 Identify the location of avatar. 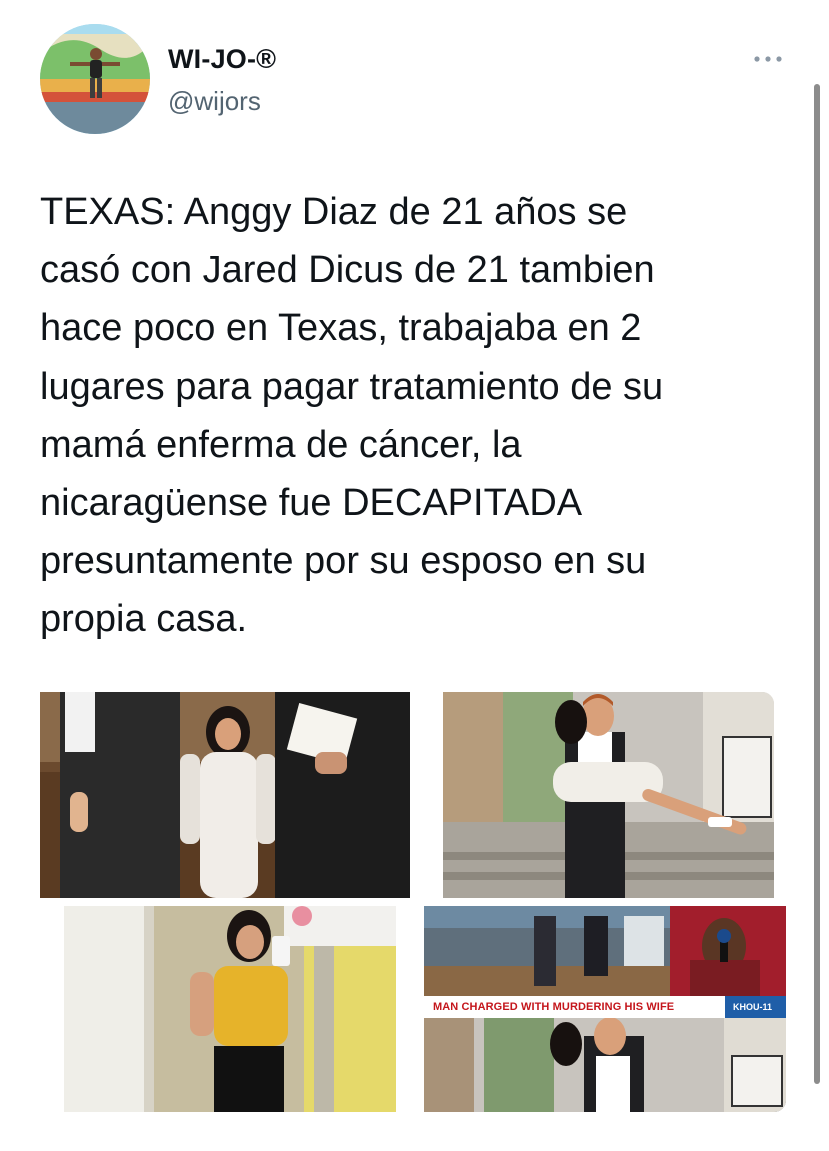
(95, 79).